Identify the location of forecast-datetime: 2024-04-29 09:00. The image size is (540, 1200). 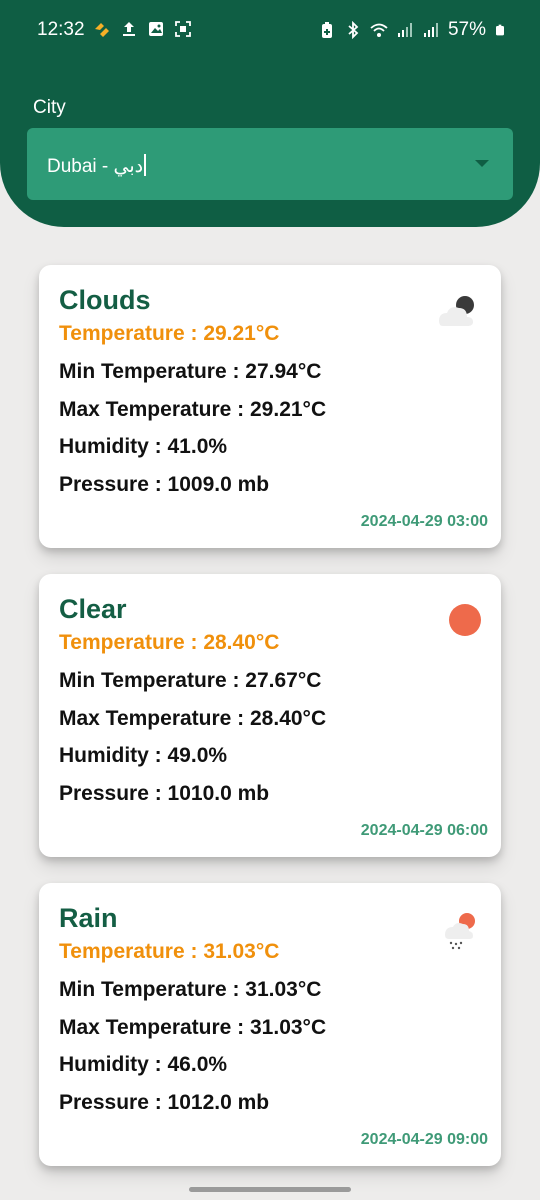
(424, 1139).